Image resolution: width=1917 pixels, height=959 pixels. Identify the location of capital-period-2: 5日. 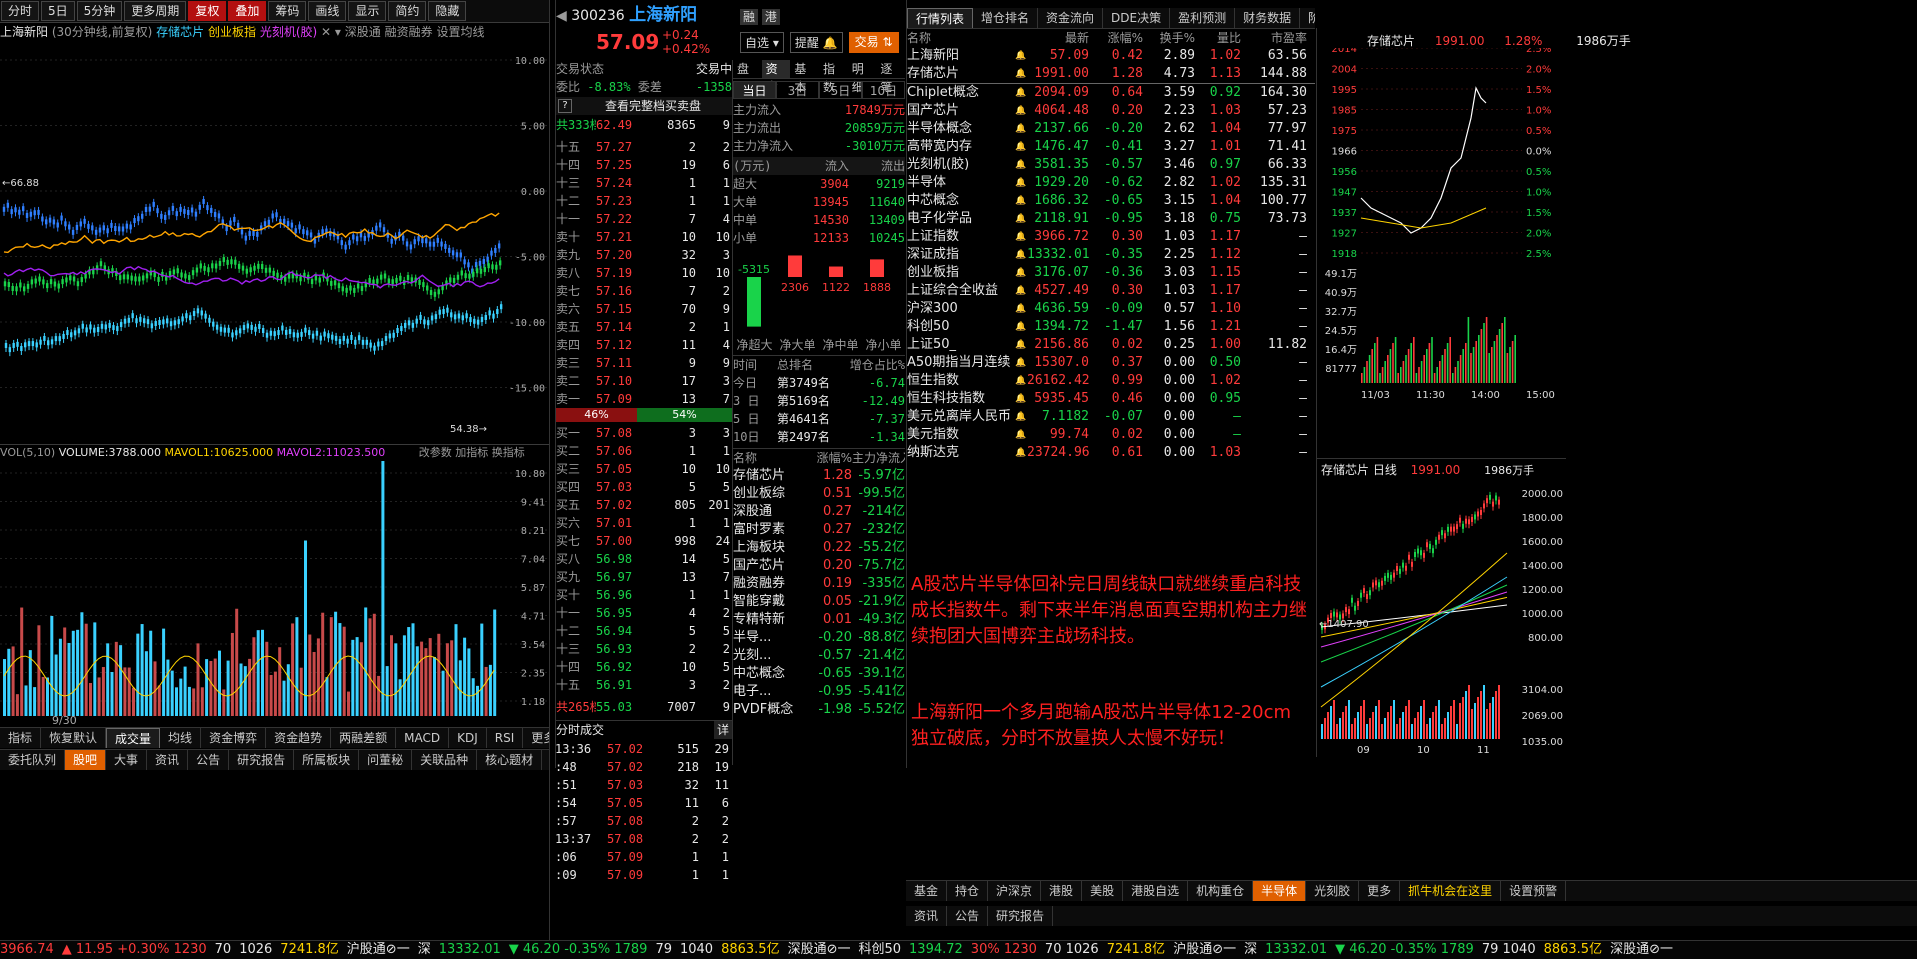
(840, 90).